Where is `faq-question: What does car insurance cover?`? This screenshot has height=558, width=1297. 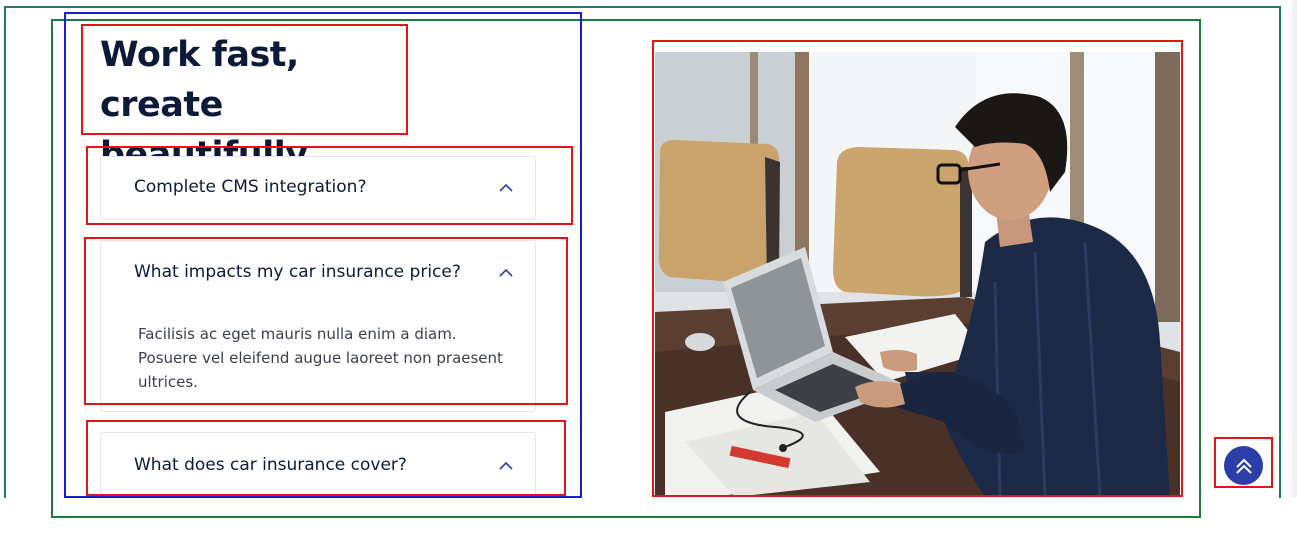 faq-question: What does car insurance cover? is located at coordinates (270, 465).